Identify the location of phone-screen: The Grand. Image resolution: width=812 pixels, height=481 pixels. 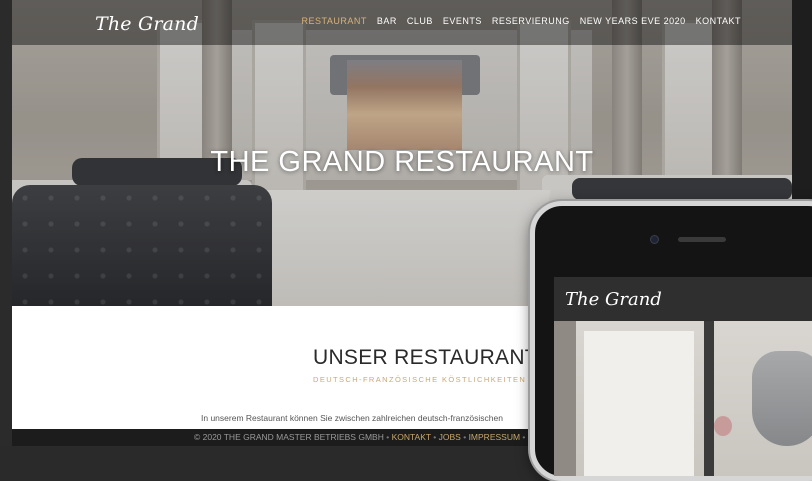
(683, 376).